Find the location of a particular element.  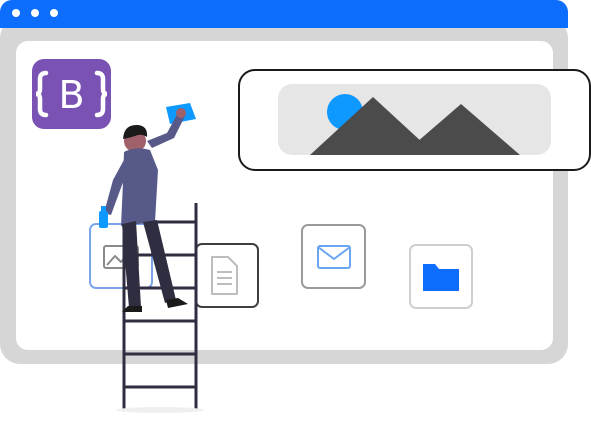

spray-bottle is located at coordinates (103, 219).